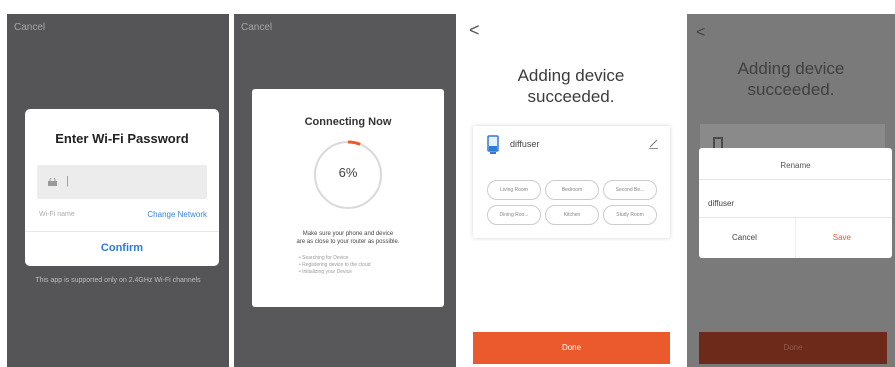 The height and width of the screenshot is (367, 895). What do you see at coordinates (795, 165) in the screenshot?
I see `dialog-title: Rename` at bounding box center [795, 165].